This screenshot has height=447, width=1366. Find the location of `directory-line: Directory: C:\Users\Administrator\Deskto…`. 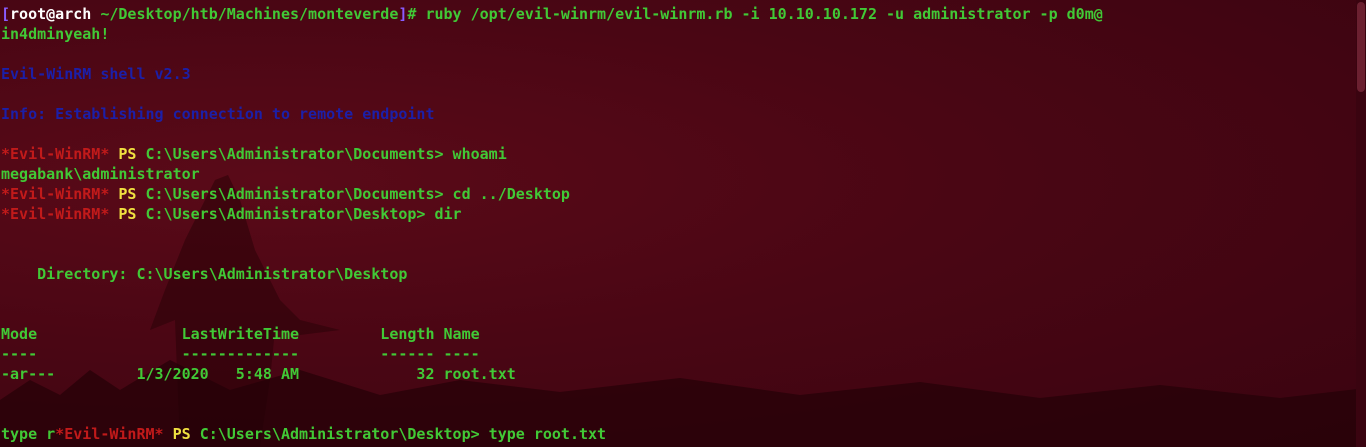

directory-line: Directory: C:\Users\Administrator\Deskto… is located at coordinates (204, 274).